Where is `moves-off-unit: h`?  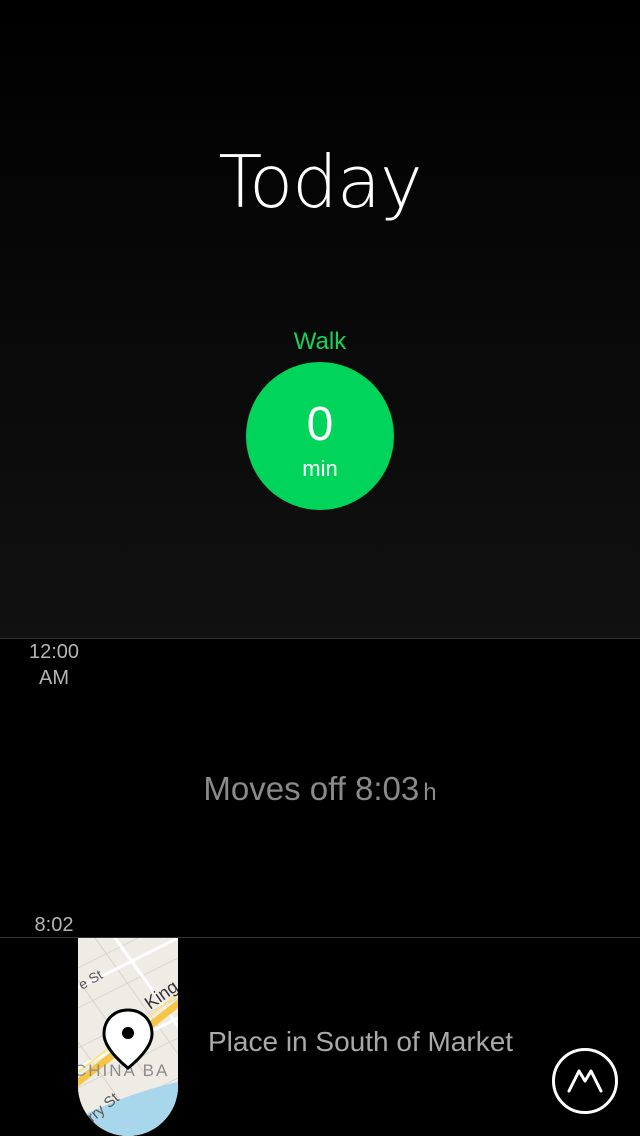 moves-off-unit: h is located at coordinates (430, 792).